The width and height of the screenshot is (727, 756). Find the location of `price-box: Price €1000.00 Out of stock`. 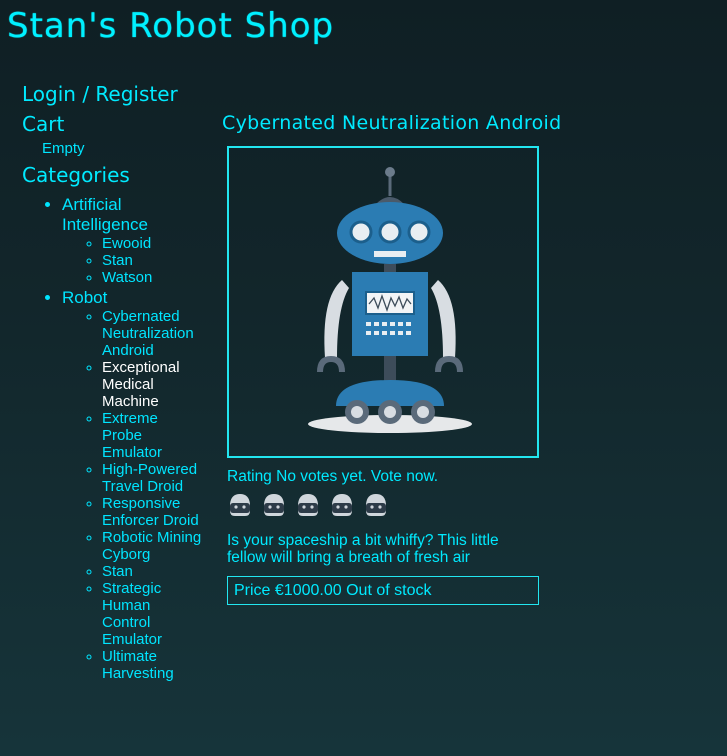

price-box: Price €1000.00 Out of stock is located at coordinates (383, 590).